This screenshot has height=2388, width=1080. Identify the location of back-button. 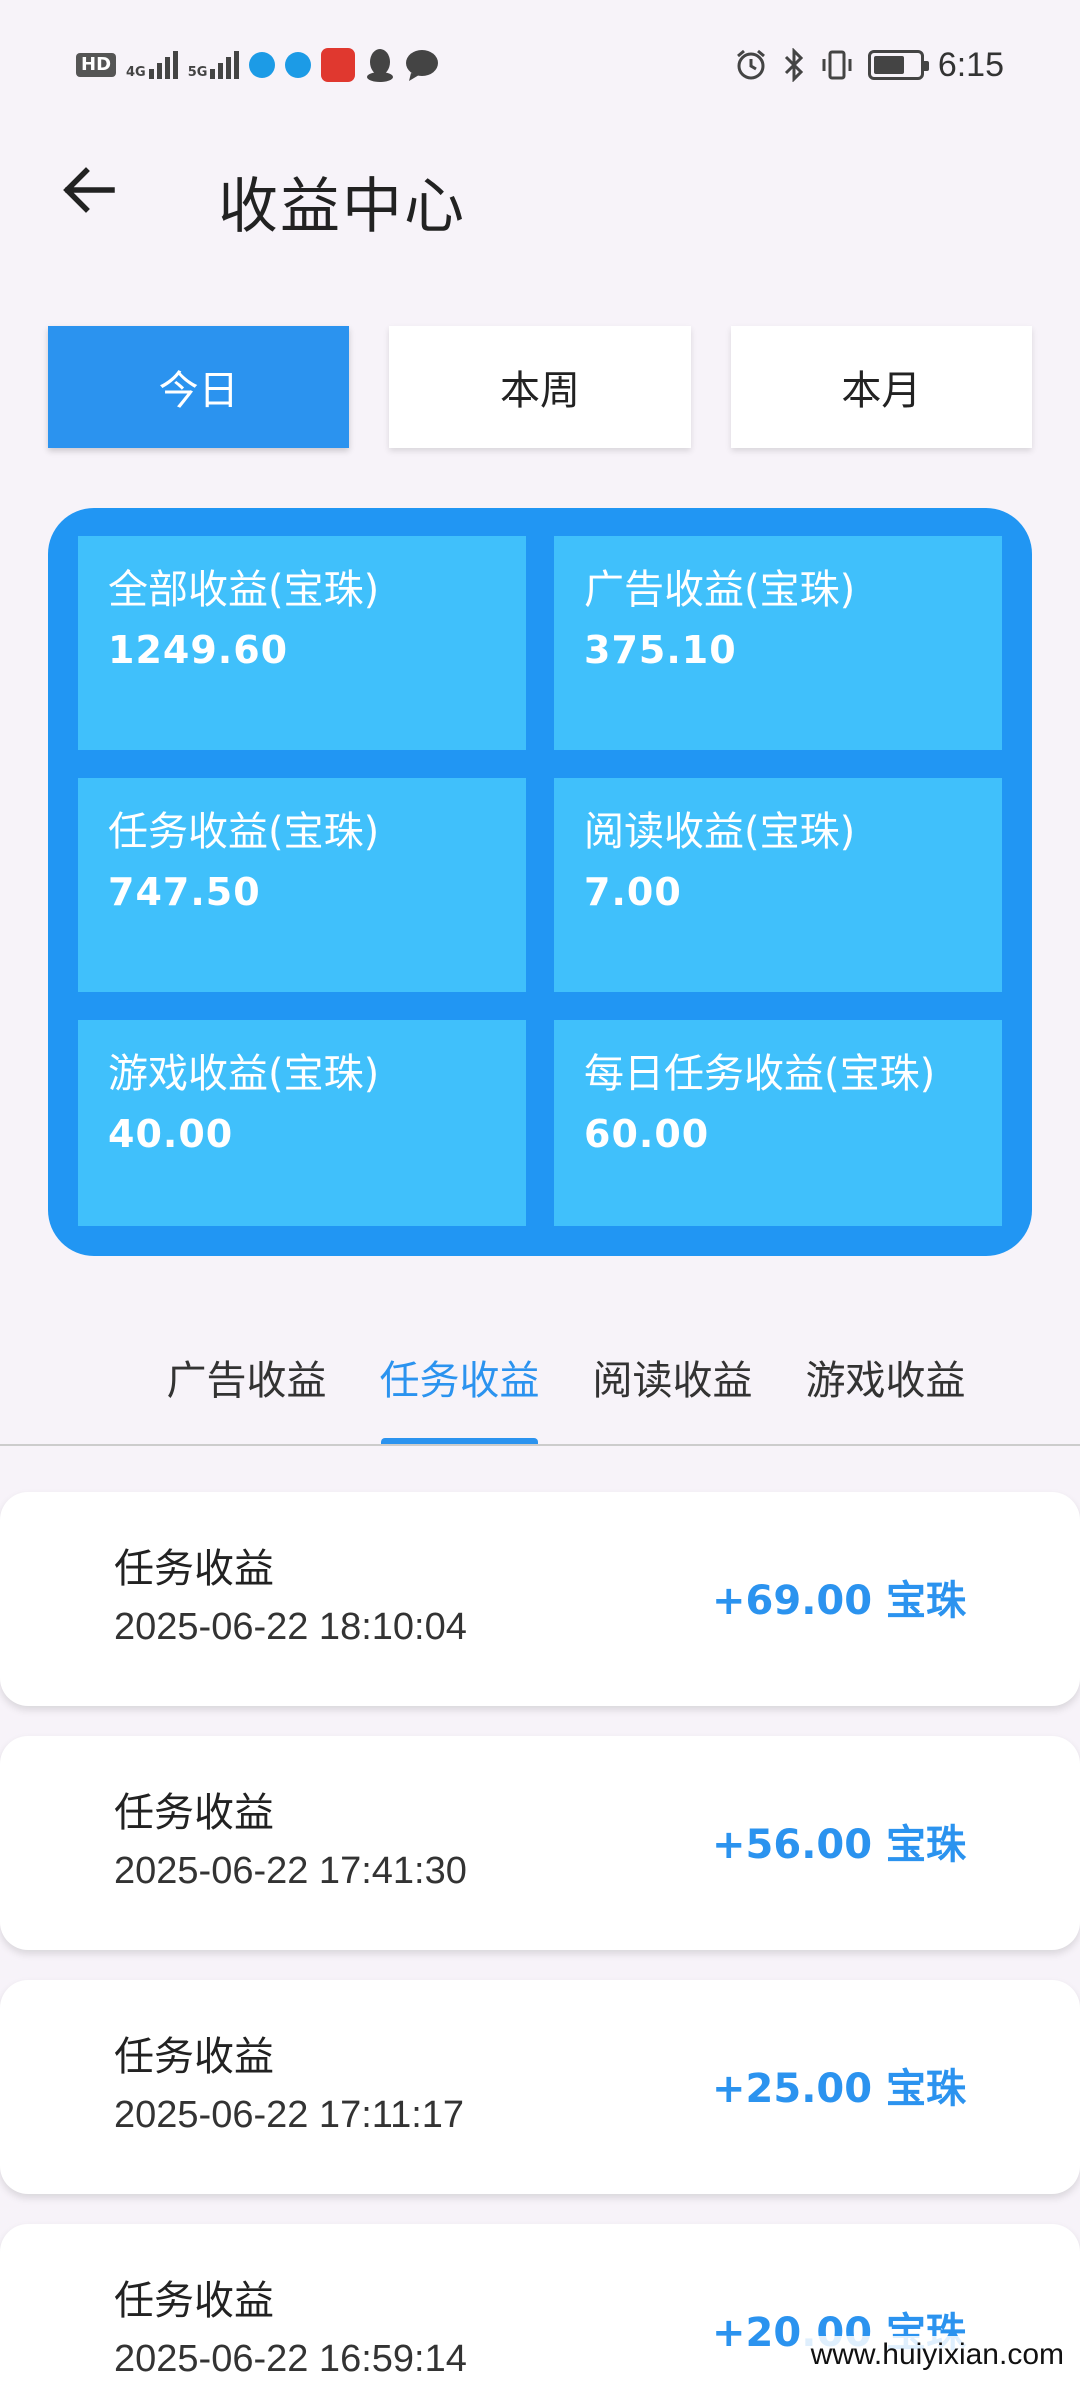
(88, 190).